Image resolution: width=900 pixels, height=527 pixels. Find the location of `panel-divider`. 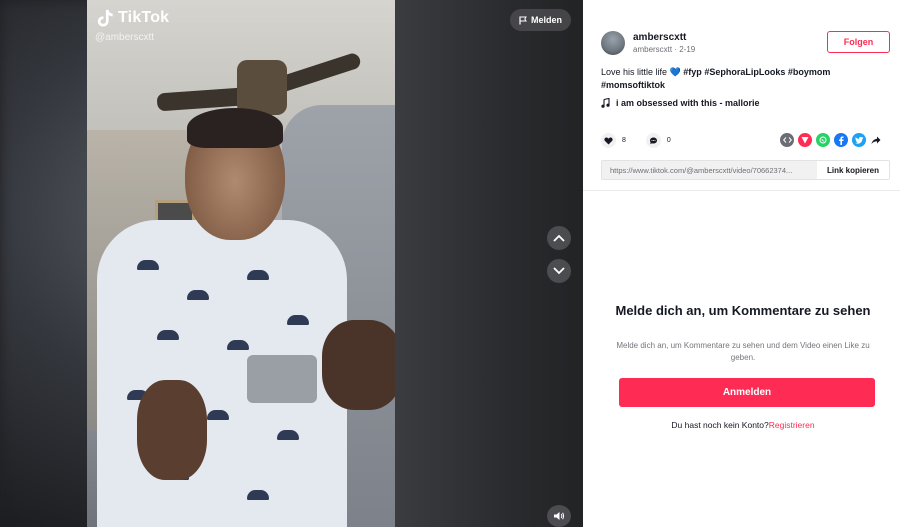

panel-divider is located at coordinates (741, 190).